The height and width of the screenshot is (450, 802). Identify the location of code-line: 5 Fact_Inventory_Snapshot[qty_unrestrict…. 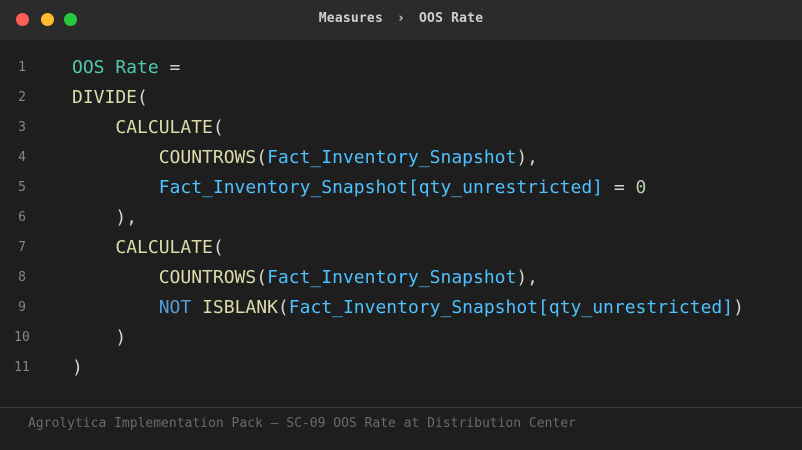
(401, 188).